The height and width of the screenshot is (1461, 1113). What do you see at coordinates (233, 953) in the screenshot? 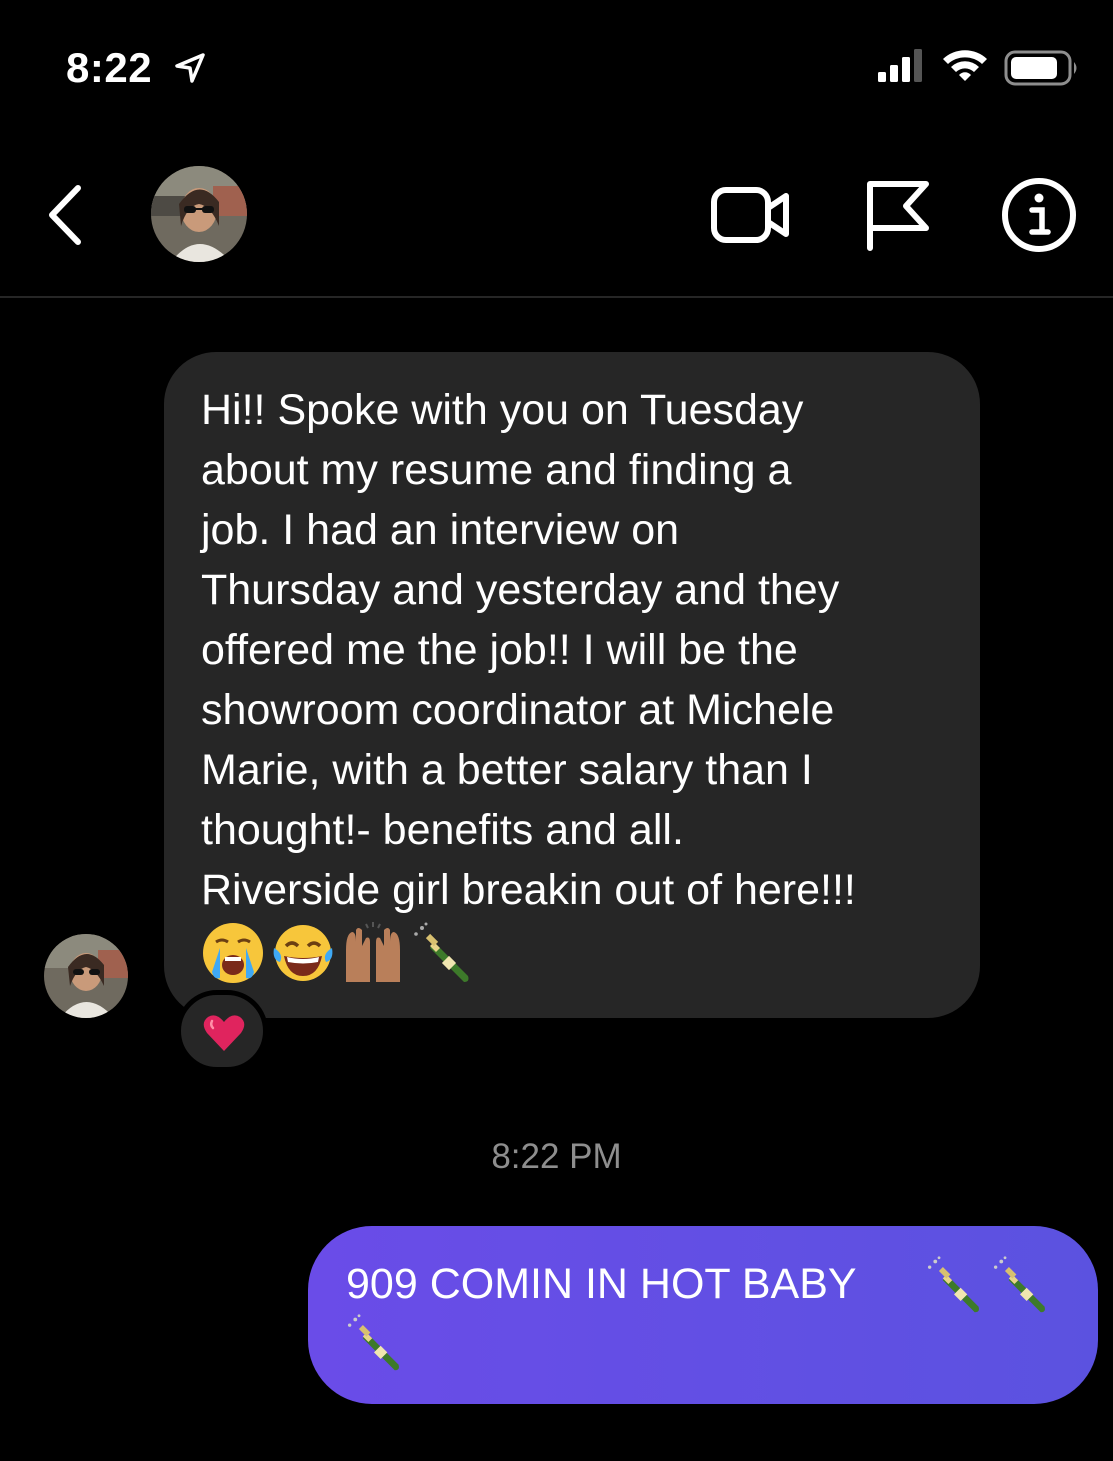
I see `crying-face-icon` at bounding box center [233, 953].